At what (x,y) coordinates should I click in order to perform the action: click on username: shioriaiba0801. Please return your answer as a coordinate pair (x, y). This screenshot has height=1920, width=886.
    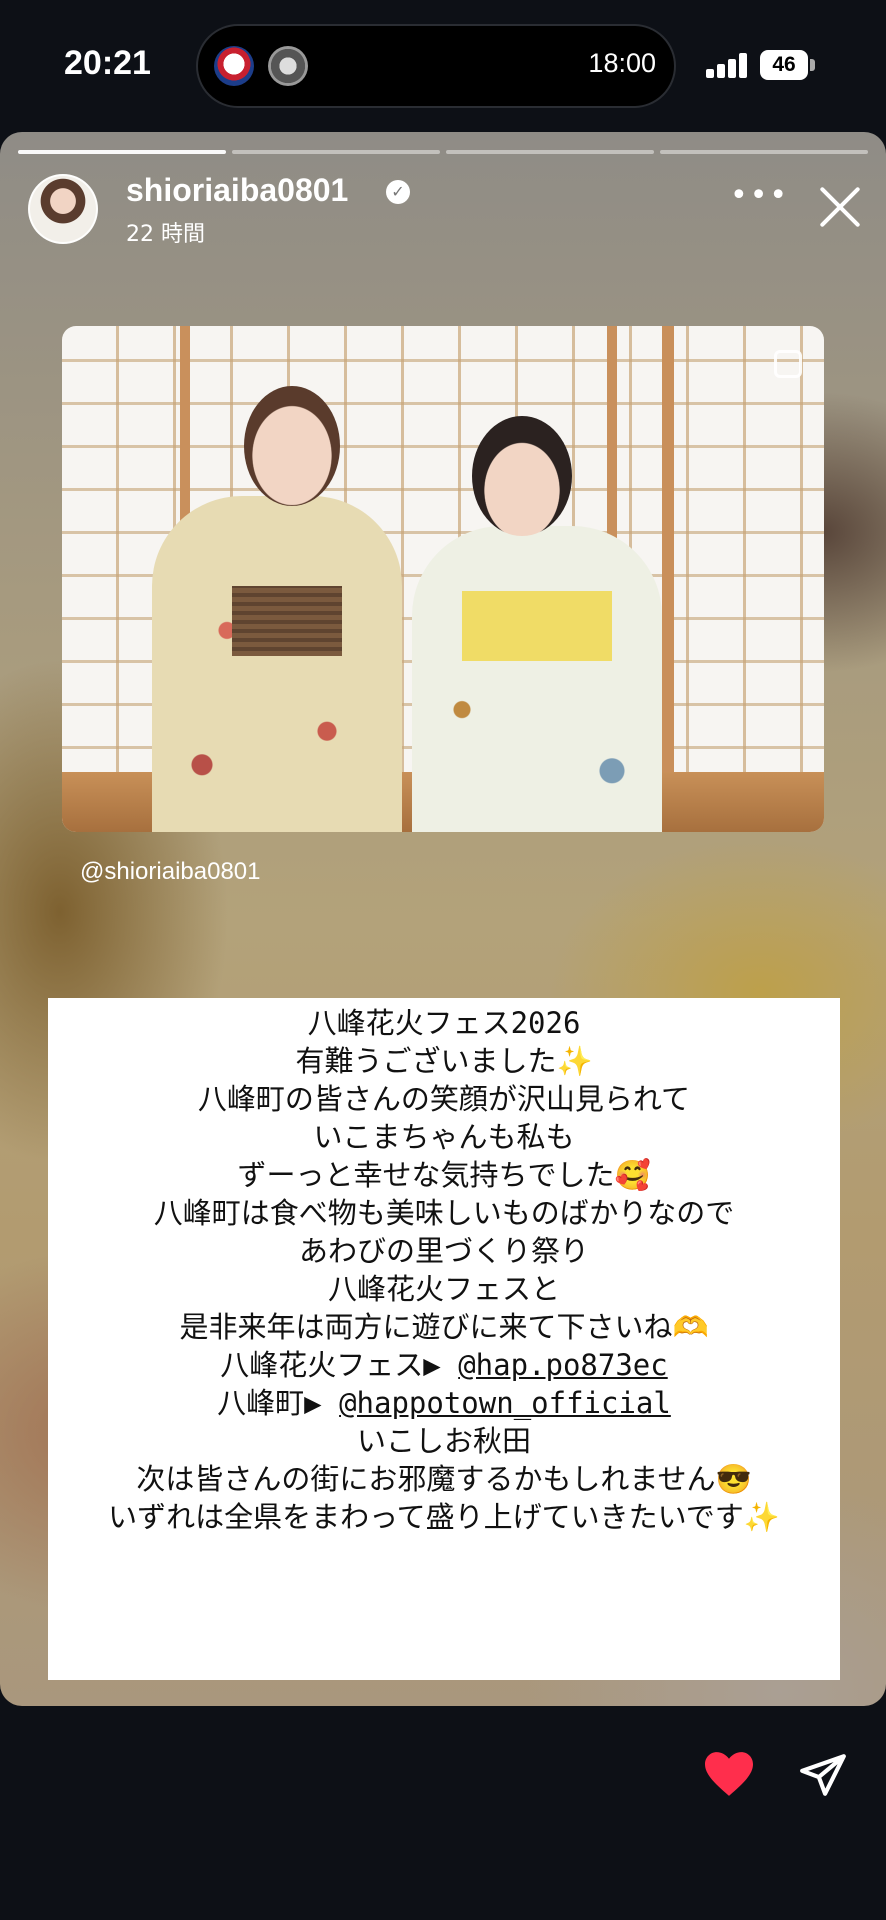
    Looking at the image, I should click on (237, 190).